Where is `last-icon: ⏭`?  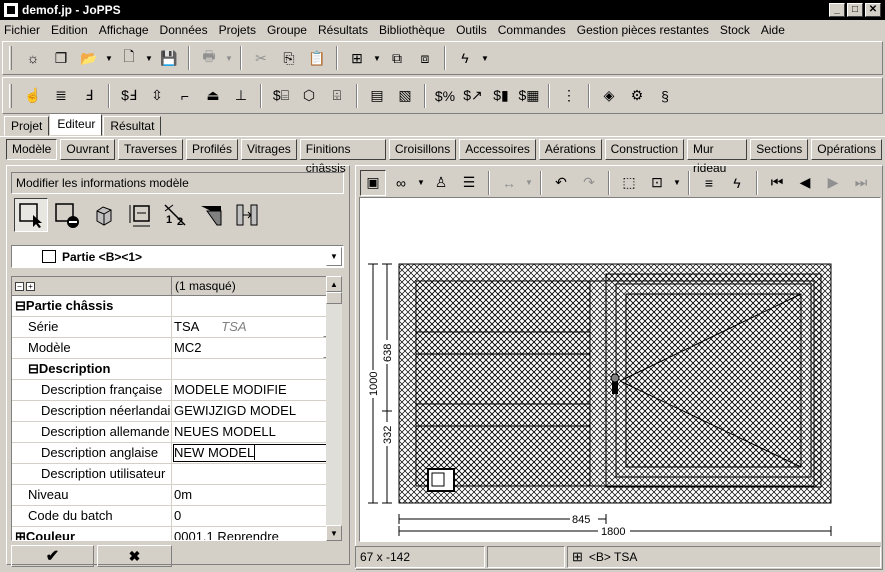
last-icon: ⏭ is located at coordinates (861, 183).